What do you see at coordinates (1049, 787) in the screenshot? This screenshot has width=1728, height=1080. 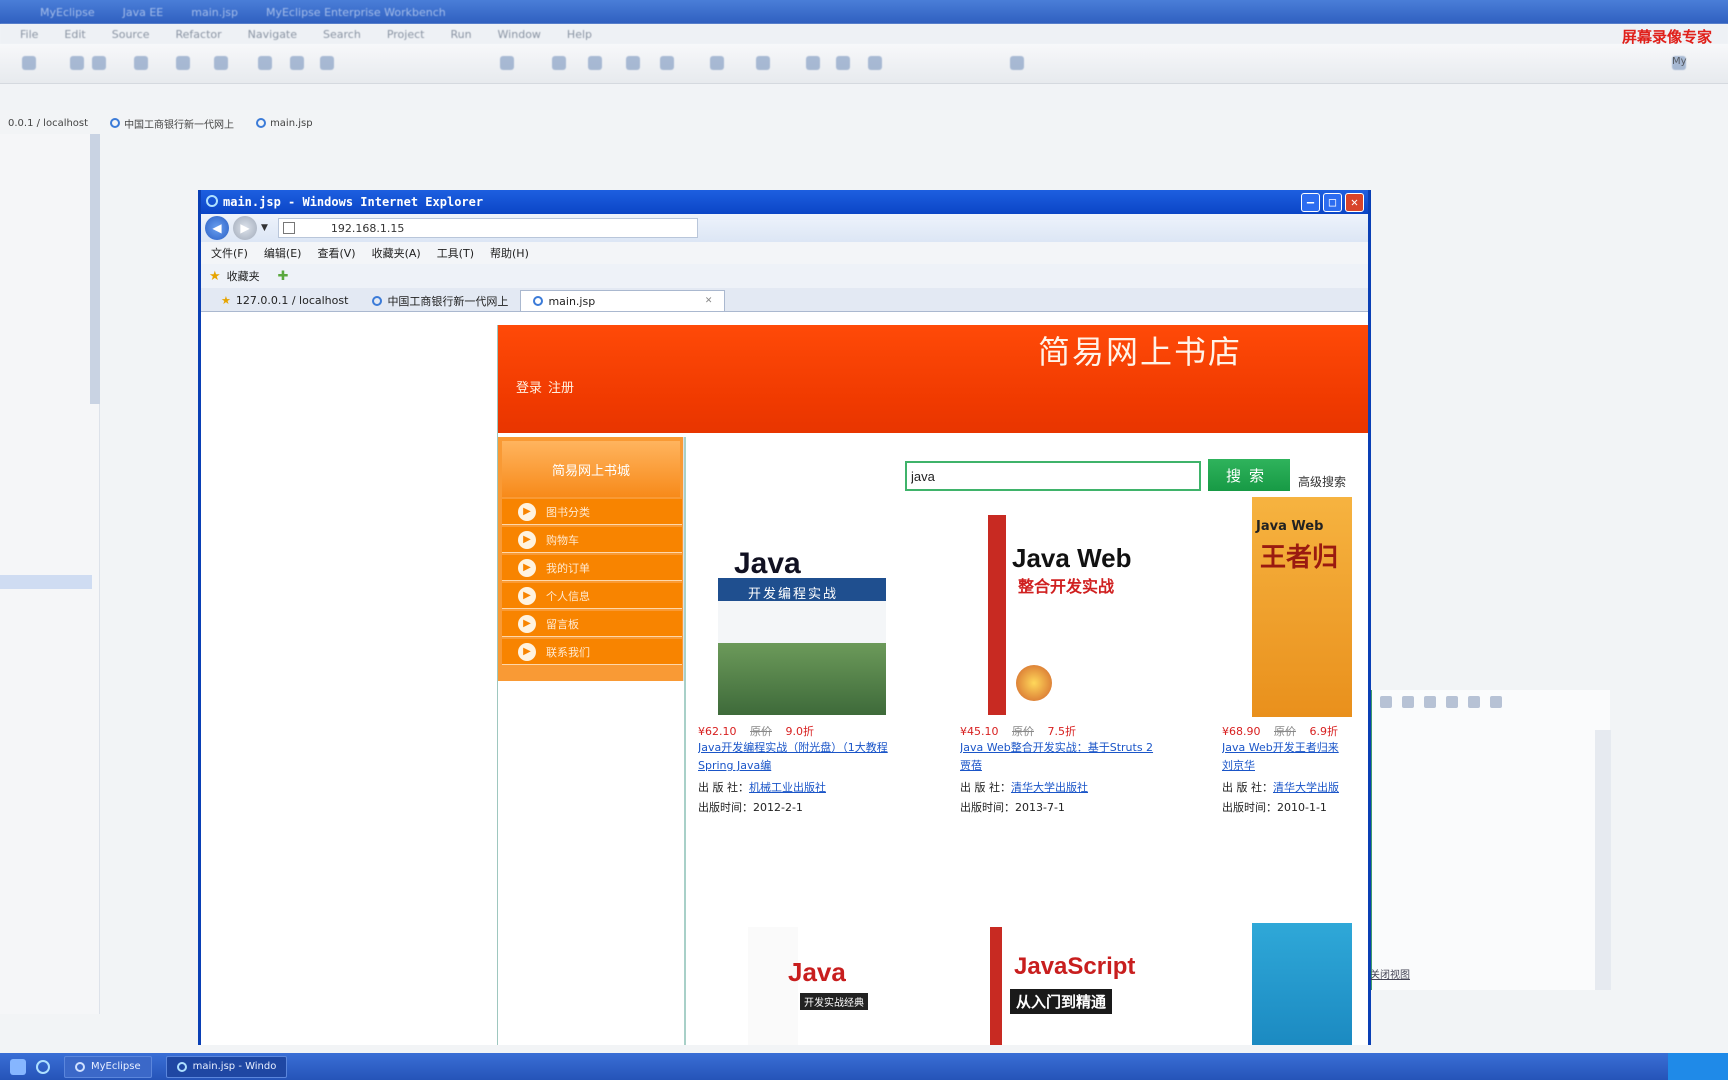 I see `publisher-link: 清华大学出版社` at bounding box center [1049, 787].